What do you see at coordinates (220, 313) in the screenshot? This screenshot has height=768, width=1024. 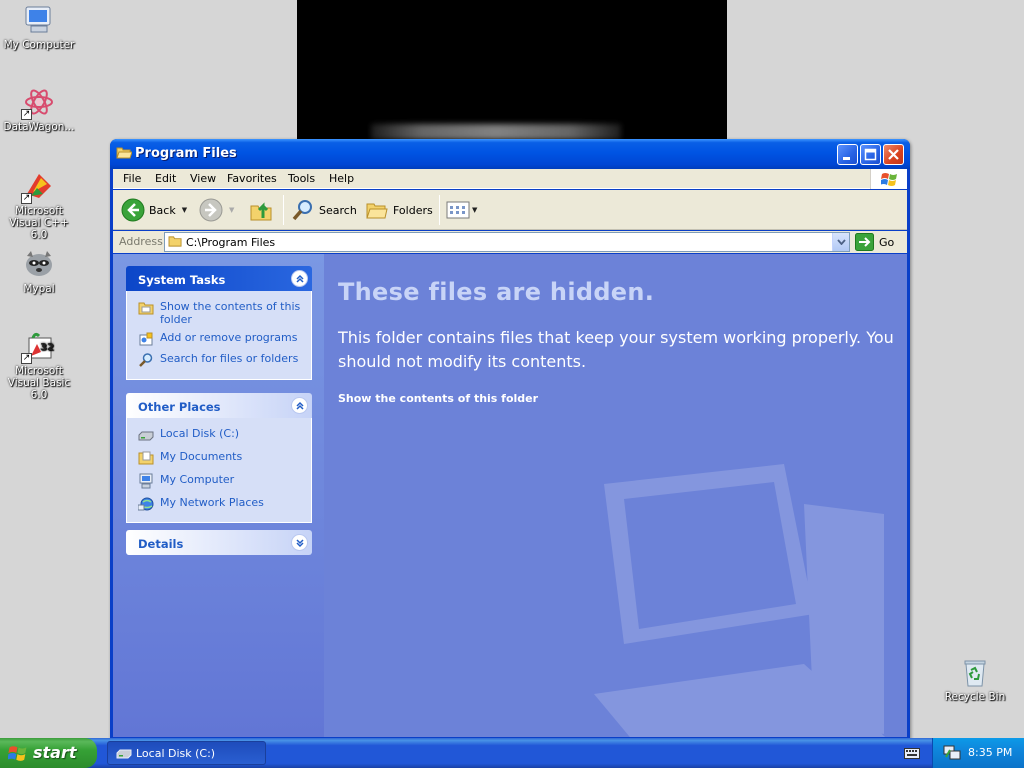 I see `task-show-contents: Show the contents of this folder` at bounding box center [220, 313].